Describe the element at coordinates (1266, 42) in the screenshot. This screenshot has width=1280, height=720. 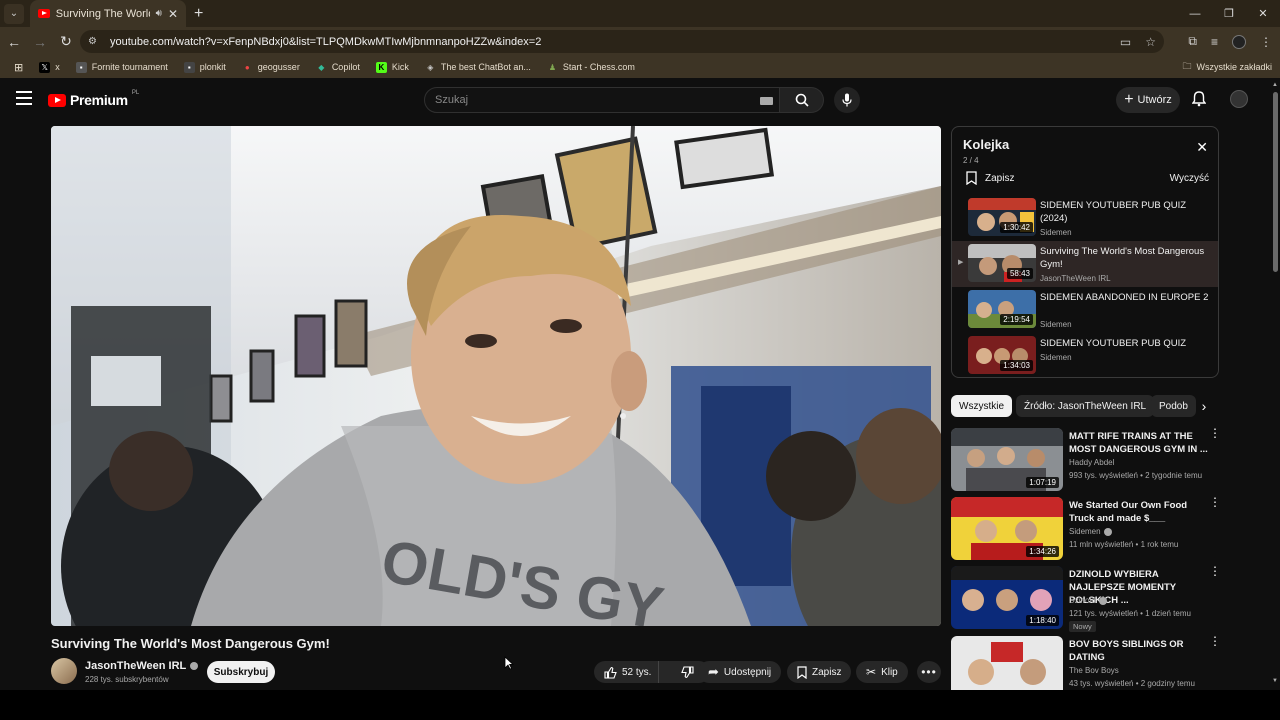
I see `browser-menu-icon: ⋮` at that location.